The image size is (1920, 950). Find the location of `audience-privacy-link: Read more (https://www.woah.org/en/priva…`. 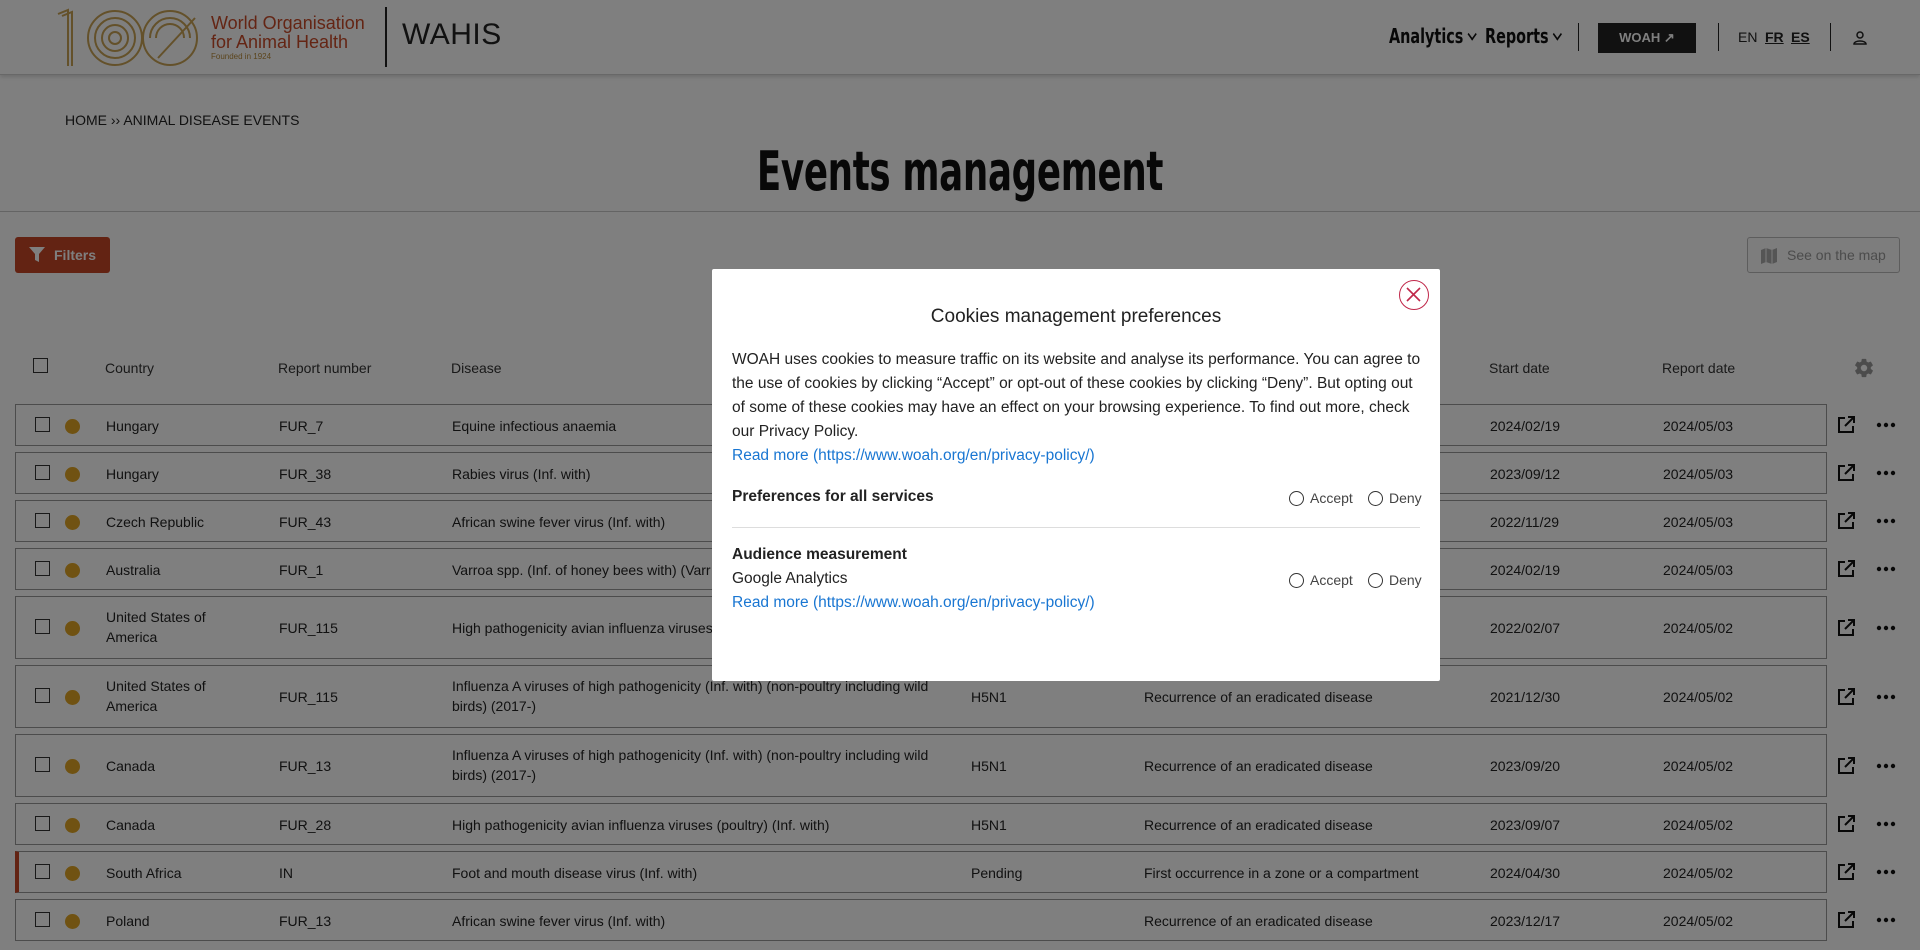

audience-privacy-link: Read more (https://www.woah.org/en/priva… is located at coordinates (913, 603).